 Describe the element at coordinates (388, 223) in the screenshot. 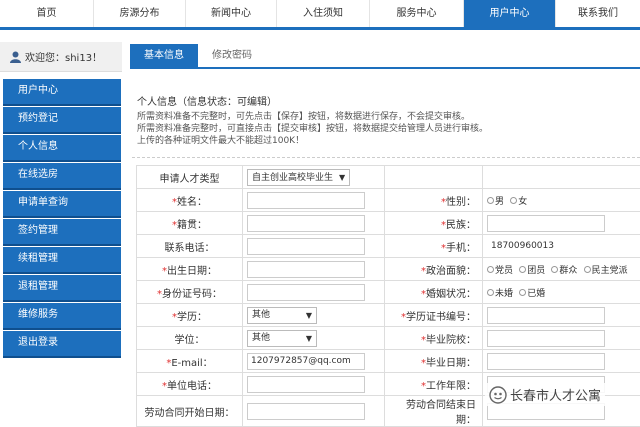

I see `form-row: *籍贯： *民族：` at that location.